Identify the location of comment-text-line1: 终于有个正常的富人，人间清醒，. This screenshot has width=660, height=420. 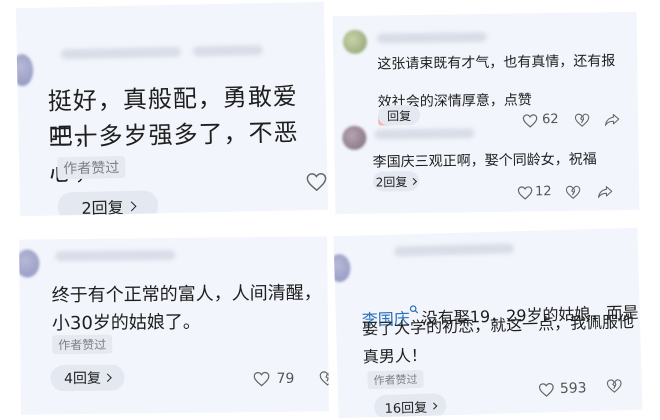
(186, 294).